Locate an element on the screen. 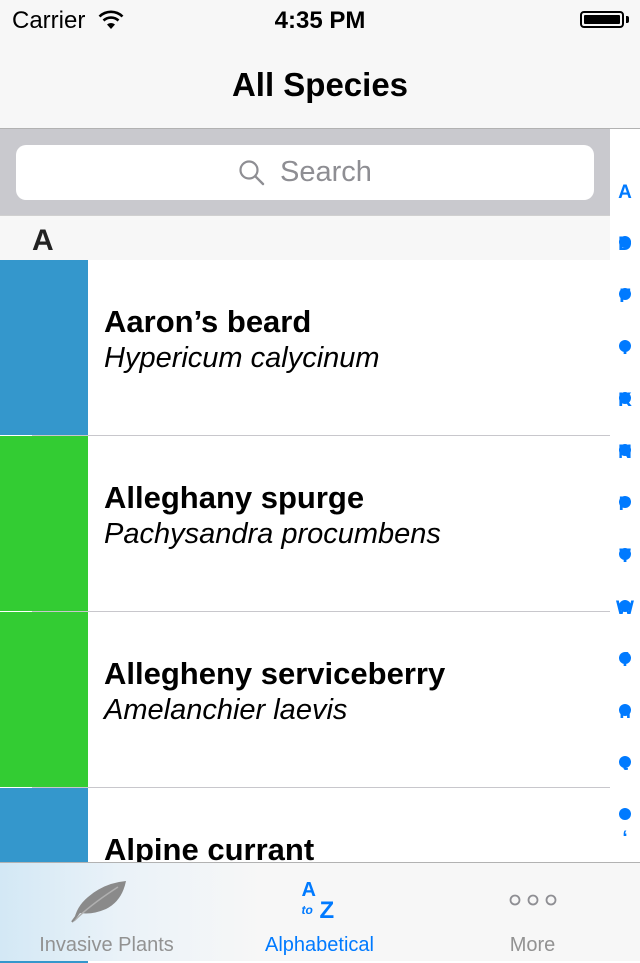 The width and height of the screenshot is (640, 963). navigation-bar: All Species is located at coordinates (320, 84).